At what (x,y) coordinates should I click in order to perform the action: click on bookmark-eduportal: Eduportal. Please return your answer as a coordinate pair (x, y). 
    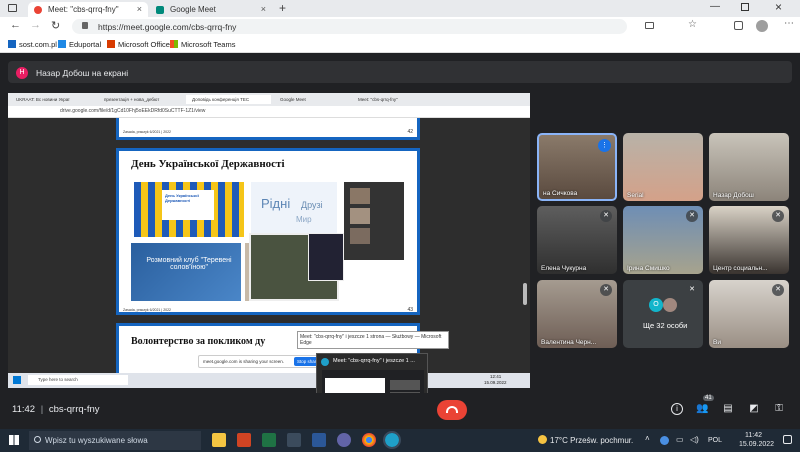
    Looking at the image, I should click on (79, 44).